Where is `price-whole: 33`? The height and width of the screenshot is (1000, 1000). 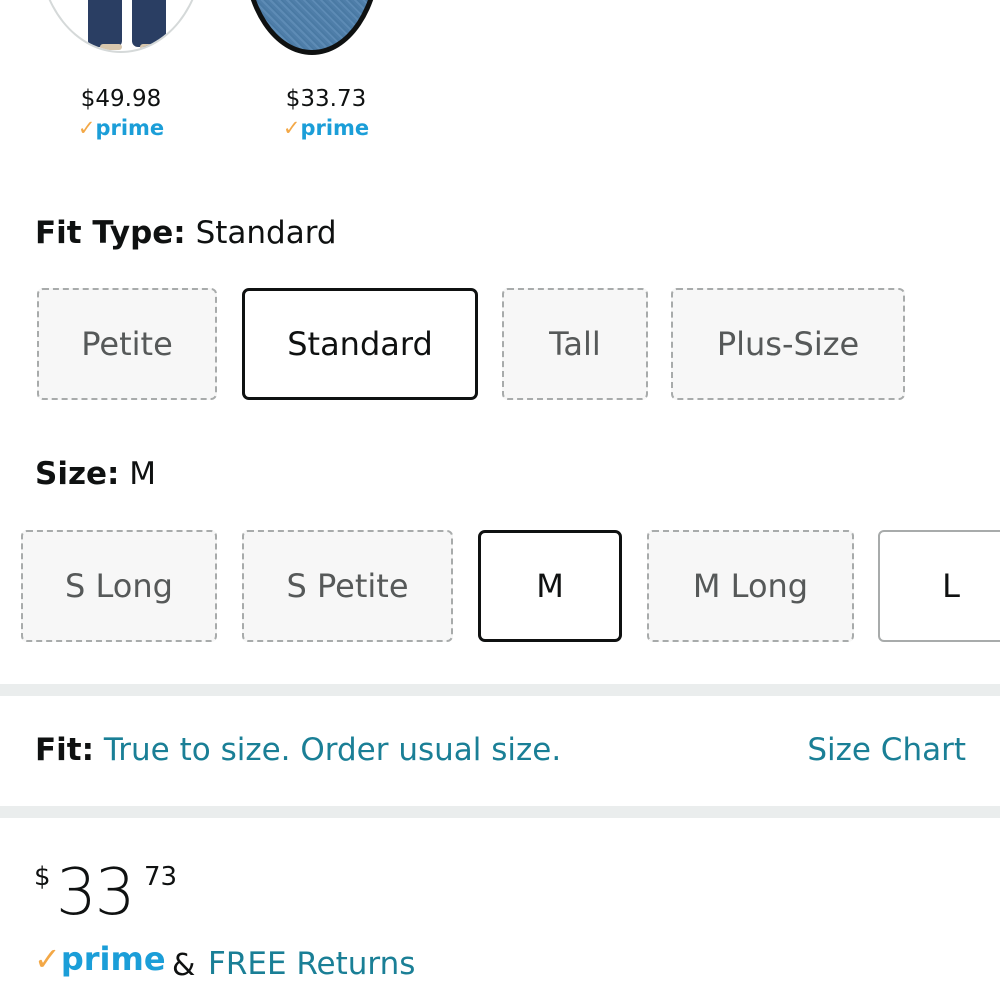 price-whole: 33 is located at coordinates (95, 893).